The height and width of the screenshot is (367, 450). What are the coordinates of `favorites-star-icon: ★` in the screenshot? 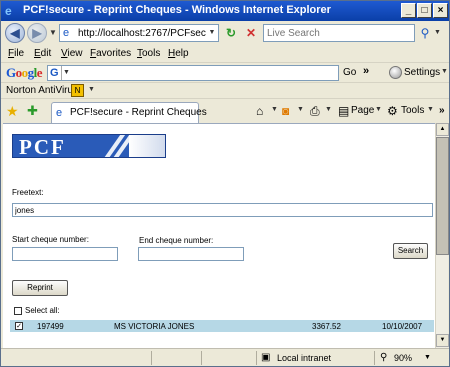 It's located at (12, 111).